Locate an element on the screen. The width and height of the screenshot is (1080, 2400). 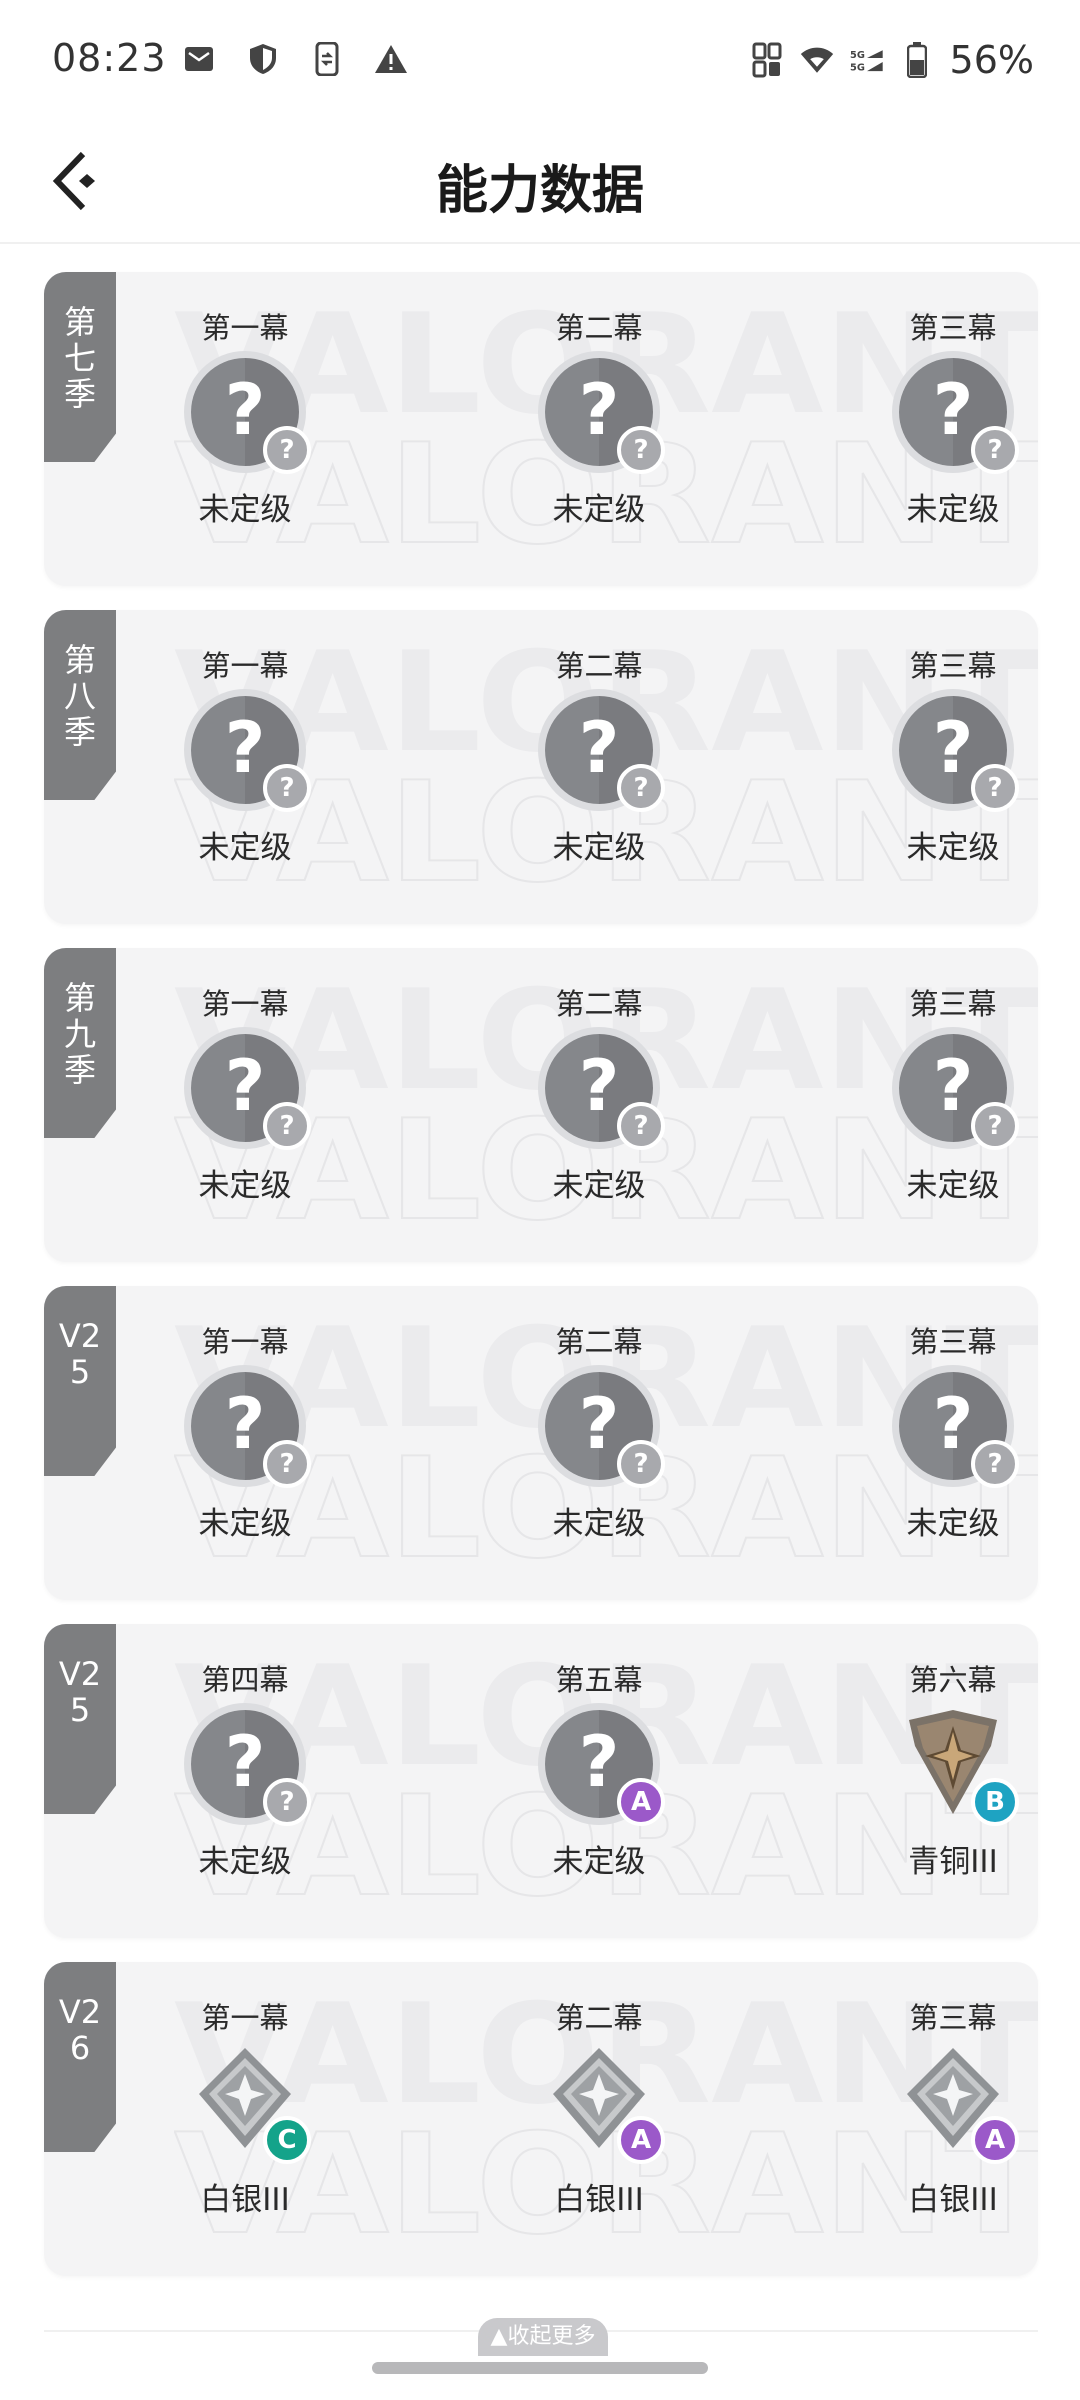
acts-row: 第一幕 C 白银III 第二幕 A 白银III 第三幕 A 白银III is located at coordinates (591, 2109).